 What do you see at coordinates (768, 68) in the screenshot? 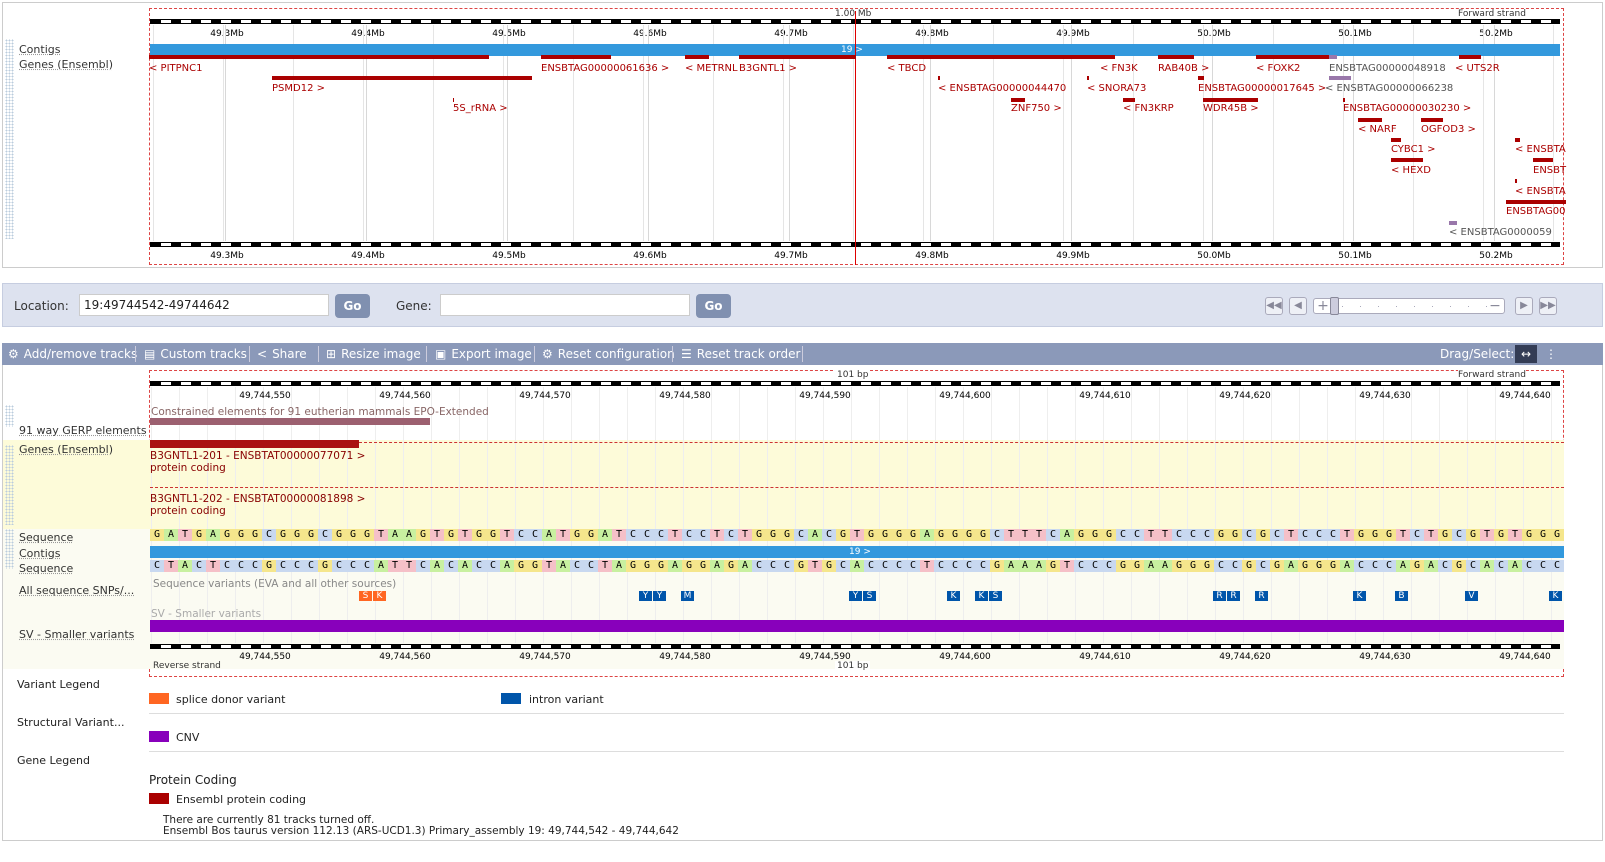
I see `overview-gene-label: B3GNTL1 >` at bounding box center [768, 68].